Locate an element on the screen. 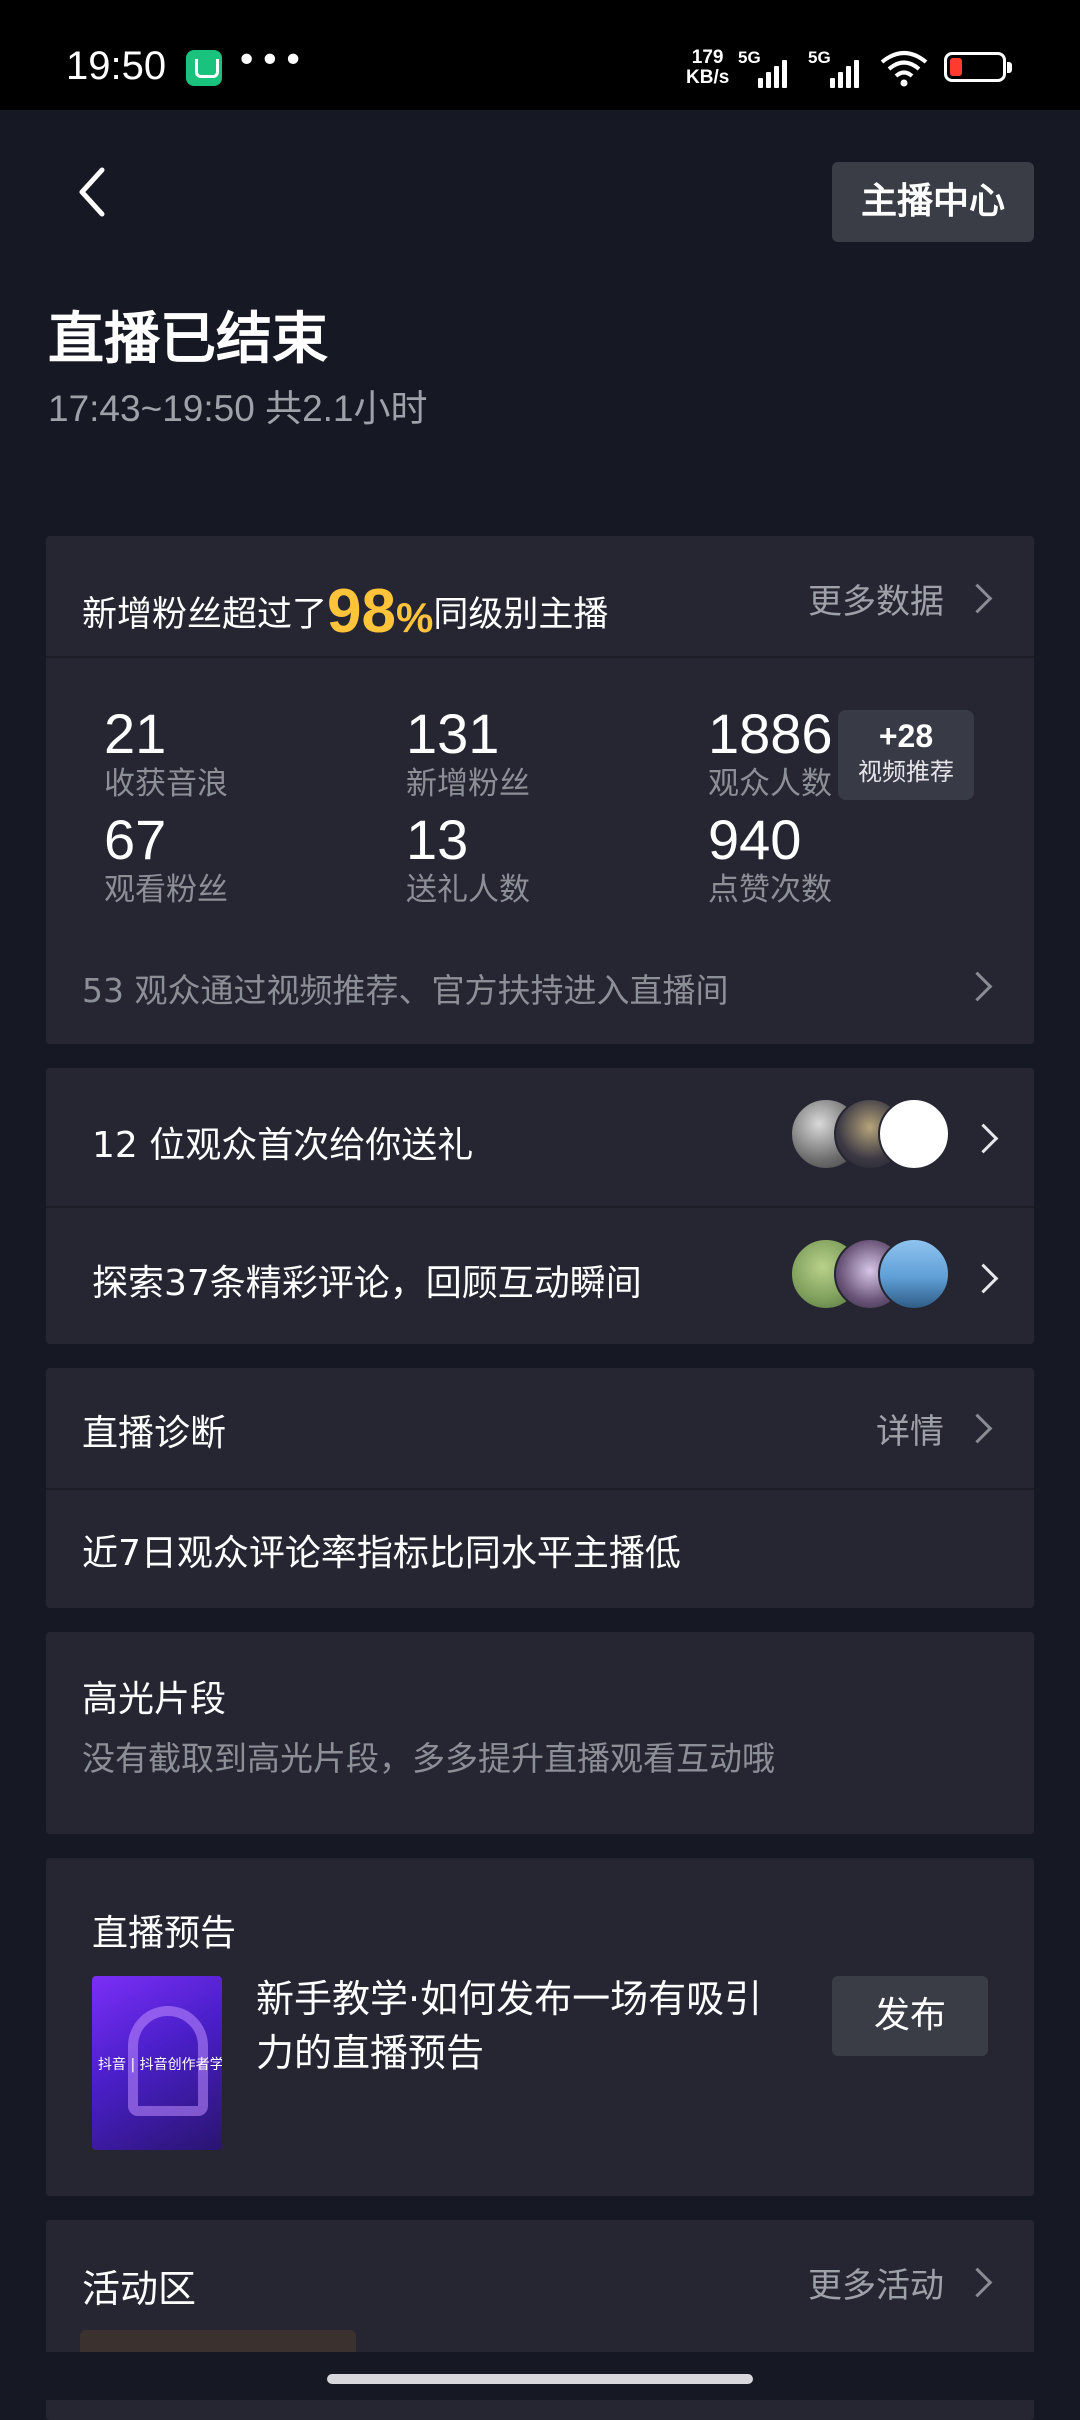  app-notification-icon is located at coordinates (204, 68).